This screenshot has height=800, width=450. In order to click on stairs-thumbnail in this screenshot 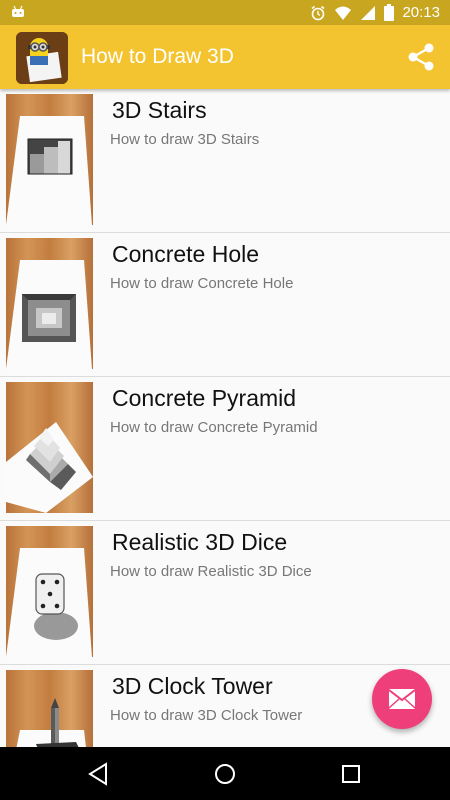, I will do `click(49, 159)`.